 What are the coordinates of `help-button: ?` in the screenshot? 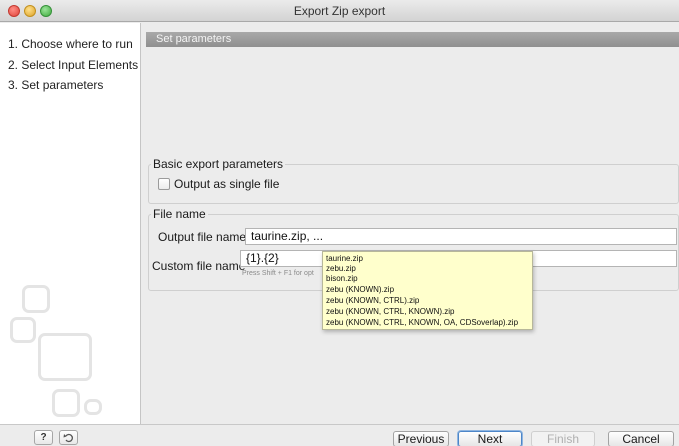 It's located at (43, 437).